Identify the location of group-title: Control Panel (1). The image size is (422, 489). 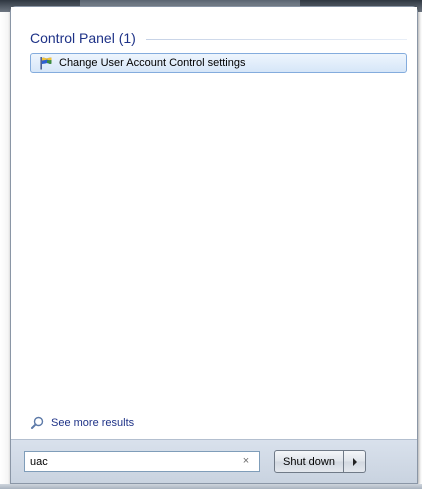
(83, 38).